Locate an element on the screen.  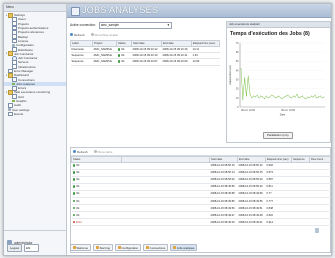
grid-refresh-button: Refresh is located at coordinates (80, 152).